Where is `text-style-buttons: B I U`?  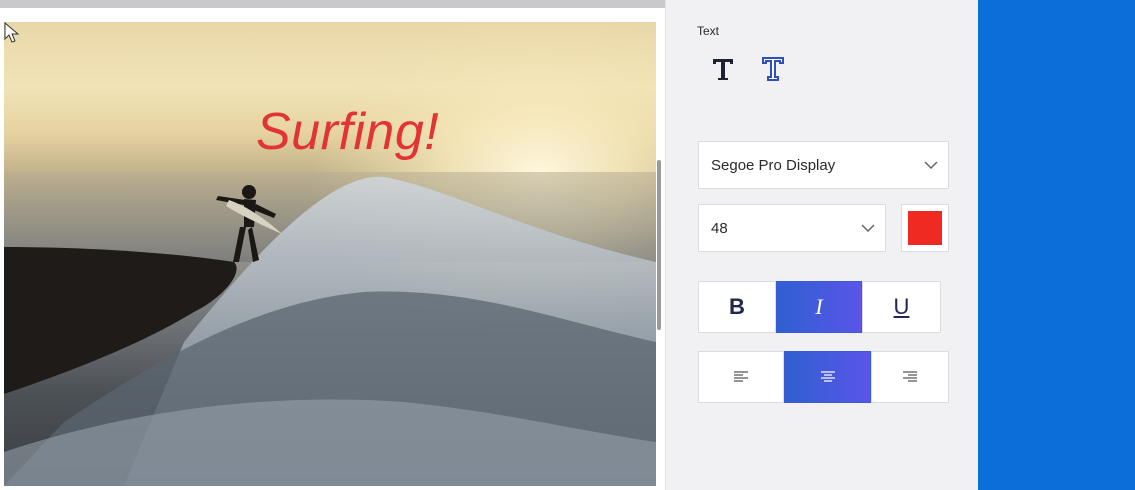 text-style-buttons: B I U is located at coordinates (819, 307).